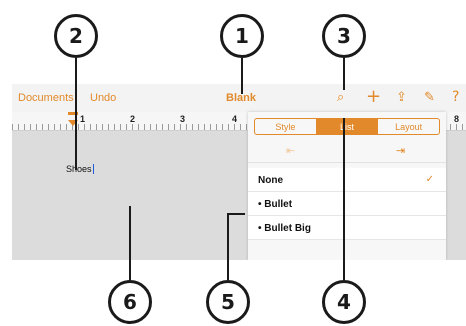  What do you see at coordinates (408, 126) in the screenshot?
I see `tab-layout: Layout` at bounding box center [408, 126].